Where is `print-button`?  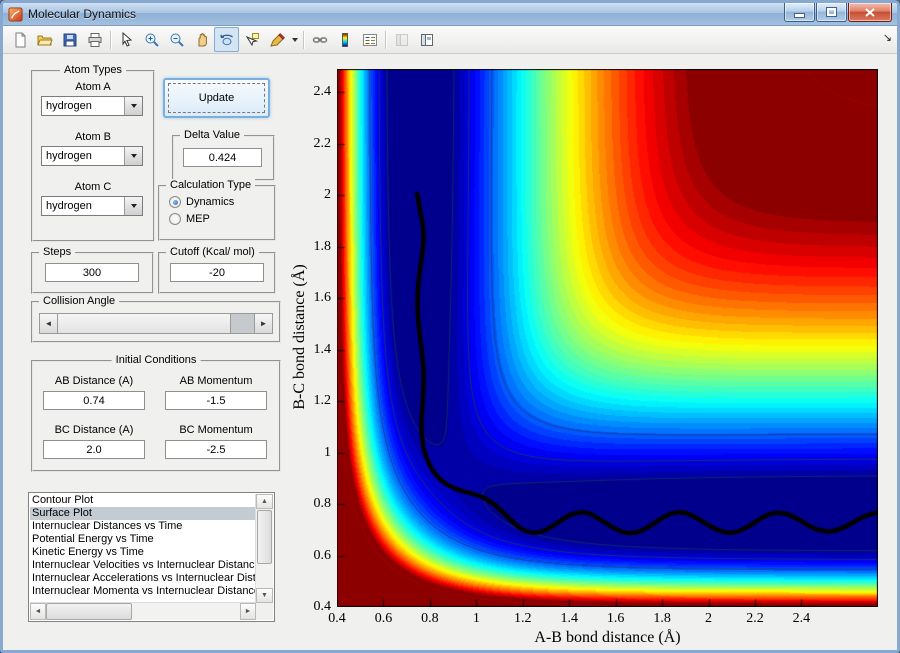 print-button is located at coordinates (94, 39).